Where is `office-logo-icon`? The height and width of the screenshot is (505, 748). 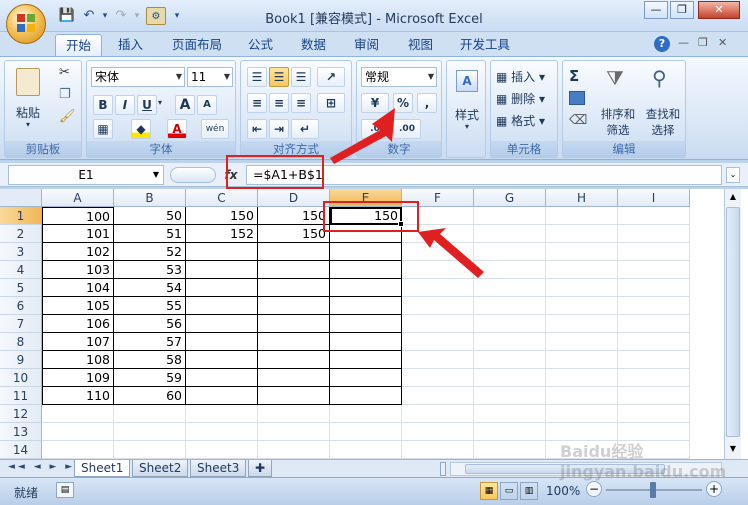 office-logo-icon is located at coordinates (26, 23).